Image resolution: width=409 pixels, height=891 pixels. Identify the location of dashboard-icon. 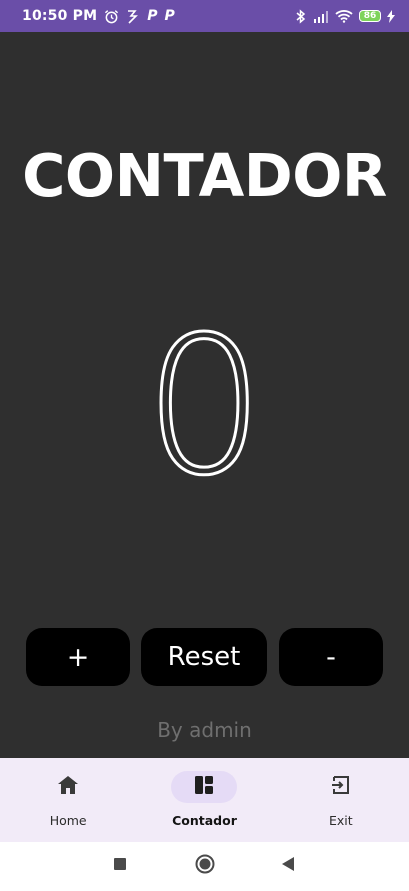
(204, 787).